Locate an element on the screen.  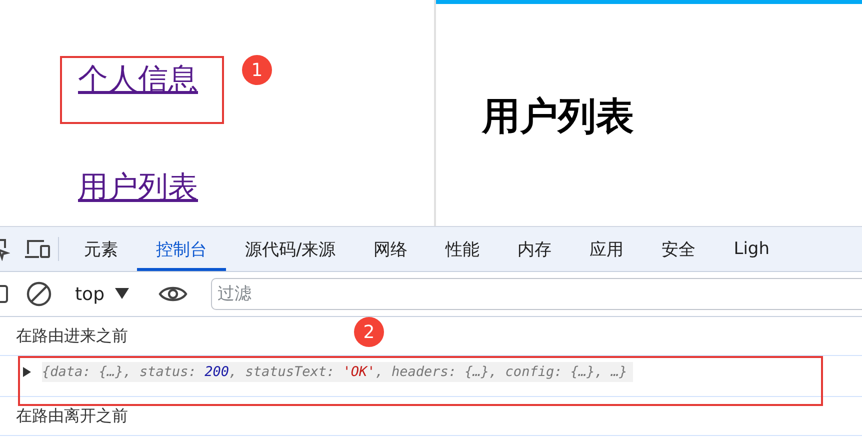
annotation-badge: 2 is located at coordinates (369, 332).